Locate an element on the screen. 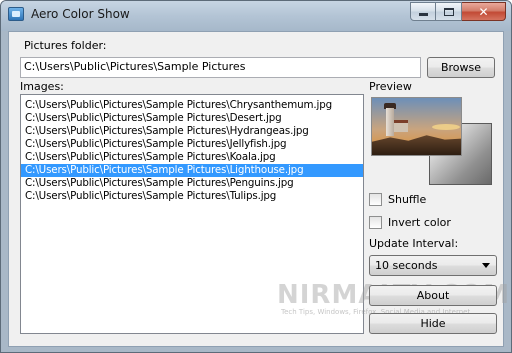  rock-shape is located at coordinates (416, 145).